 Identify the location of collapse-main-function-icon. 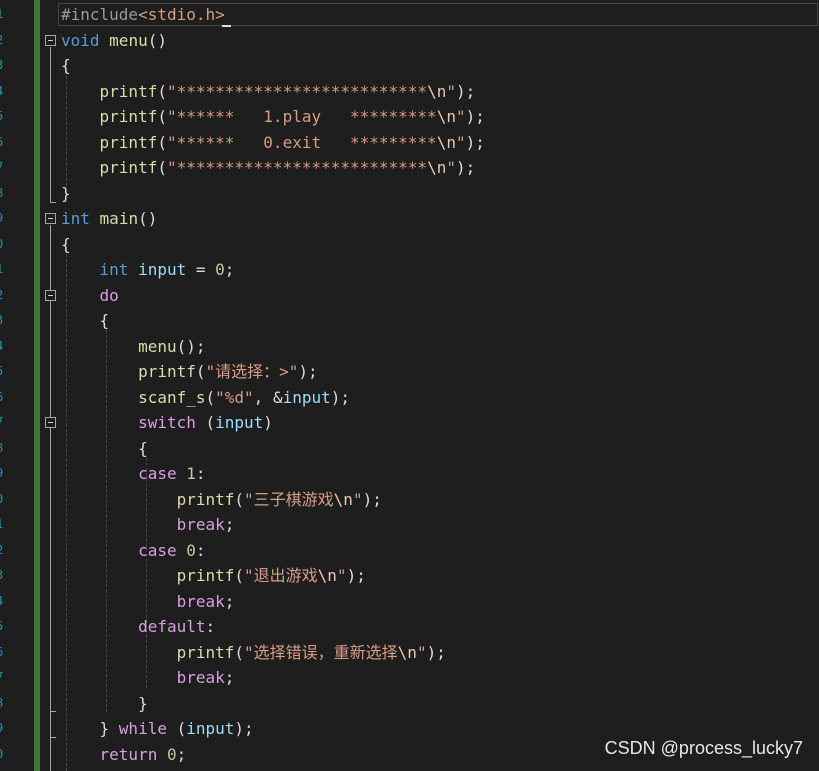
(50, 218).